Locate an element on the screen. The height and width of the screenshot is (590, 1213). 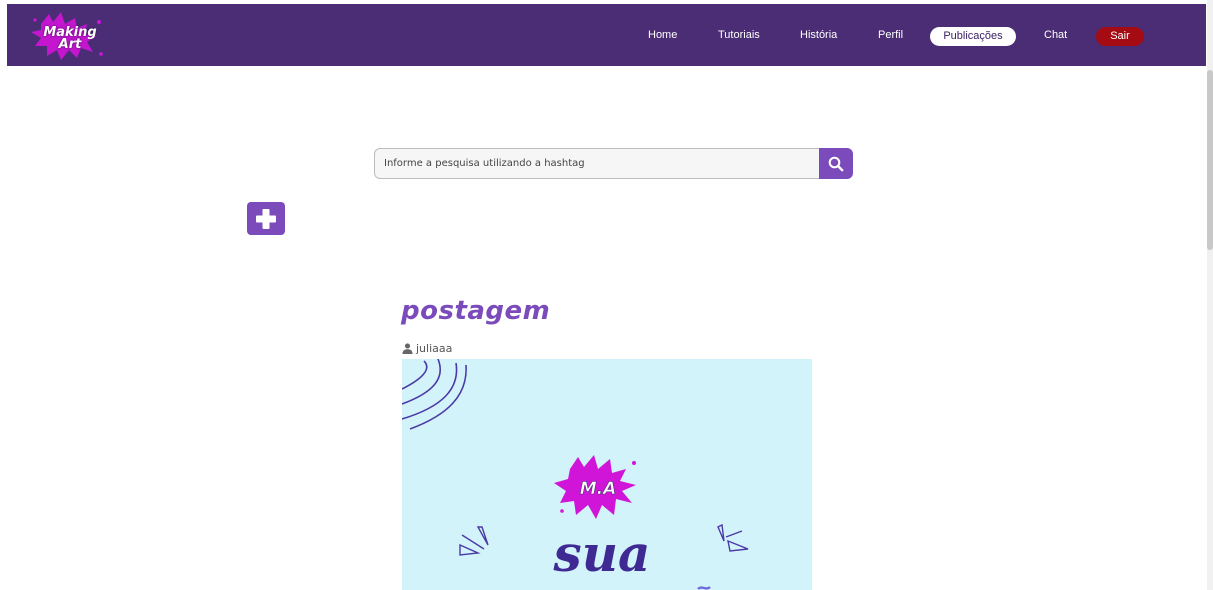
logo-line2: Art is located at coordinates (70, 44).